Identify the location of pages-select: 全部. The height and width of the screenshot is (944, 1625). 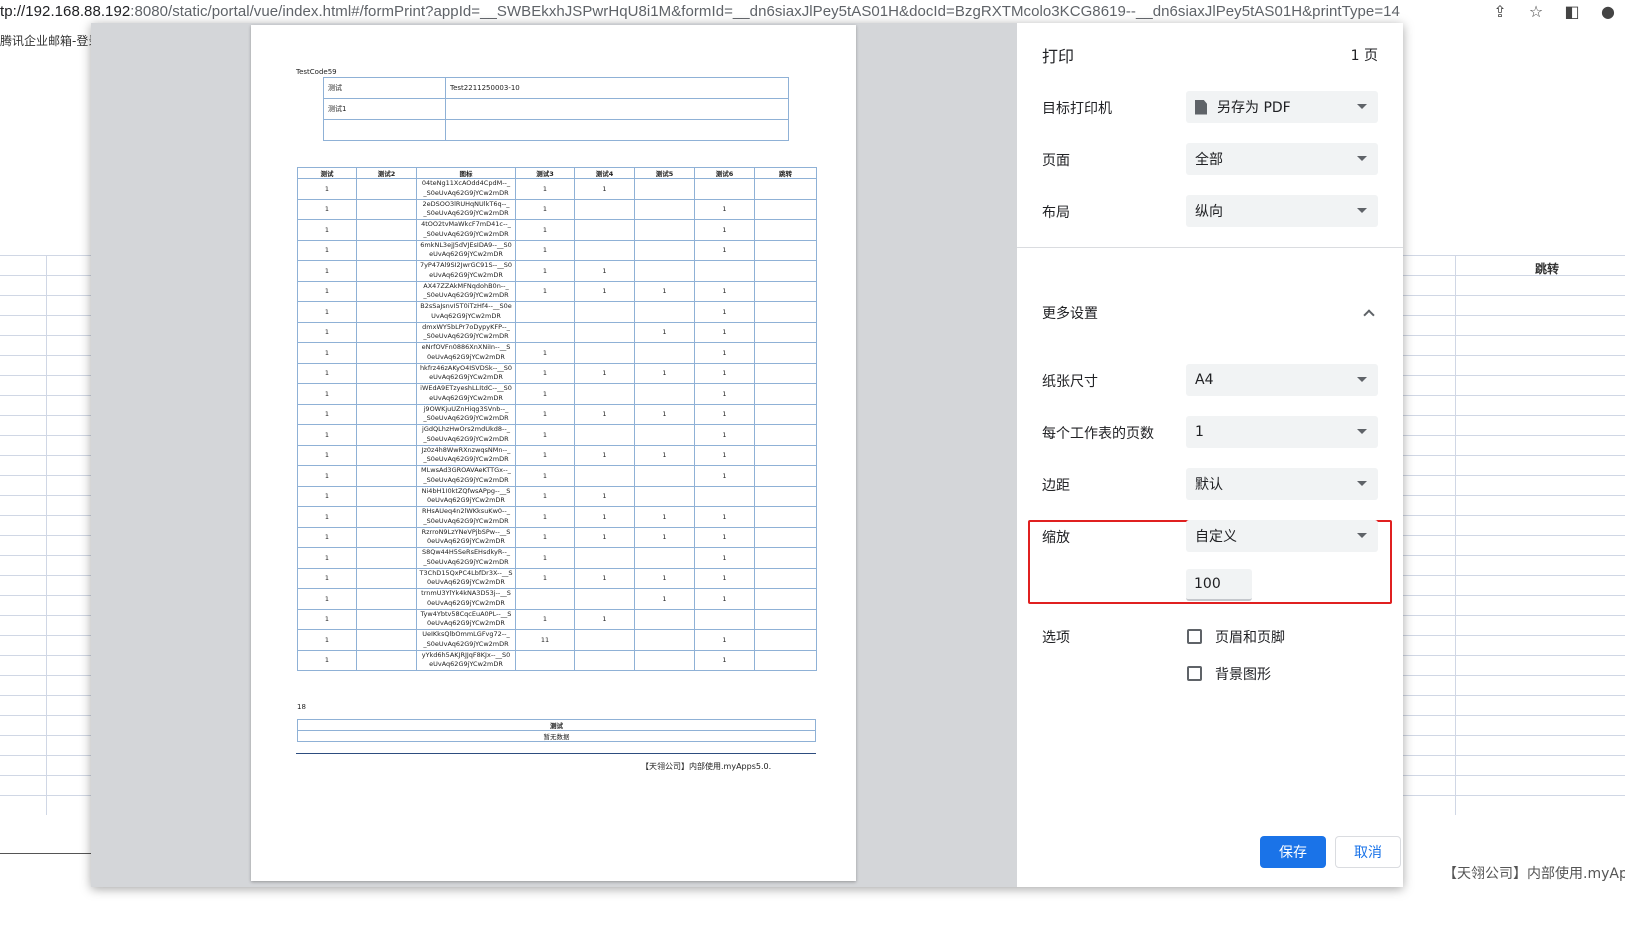
(1282, 159).